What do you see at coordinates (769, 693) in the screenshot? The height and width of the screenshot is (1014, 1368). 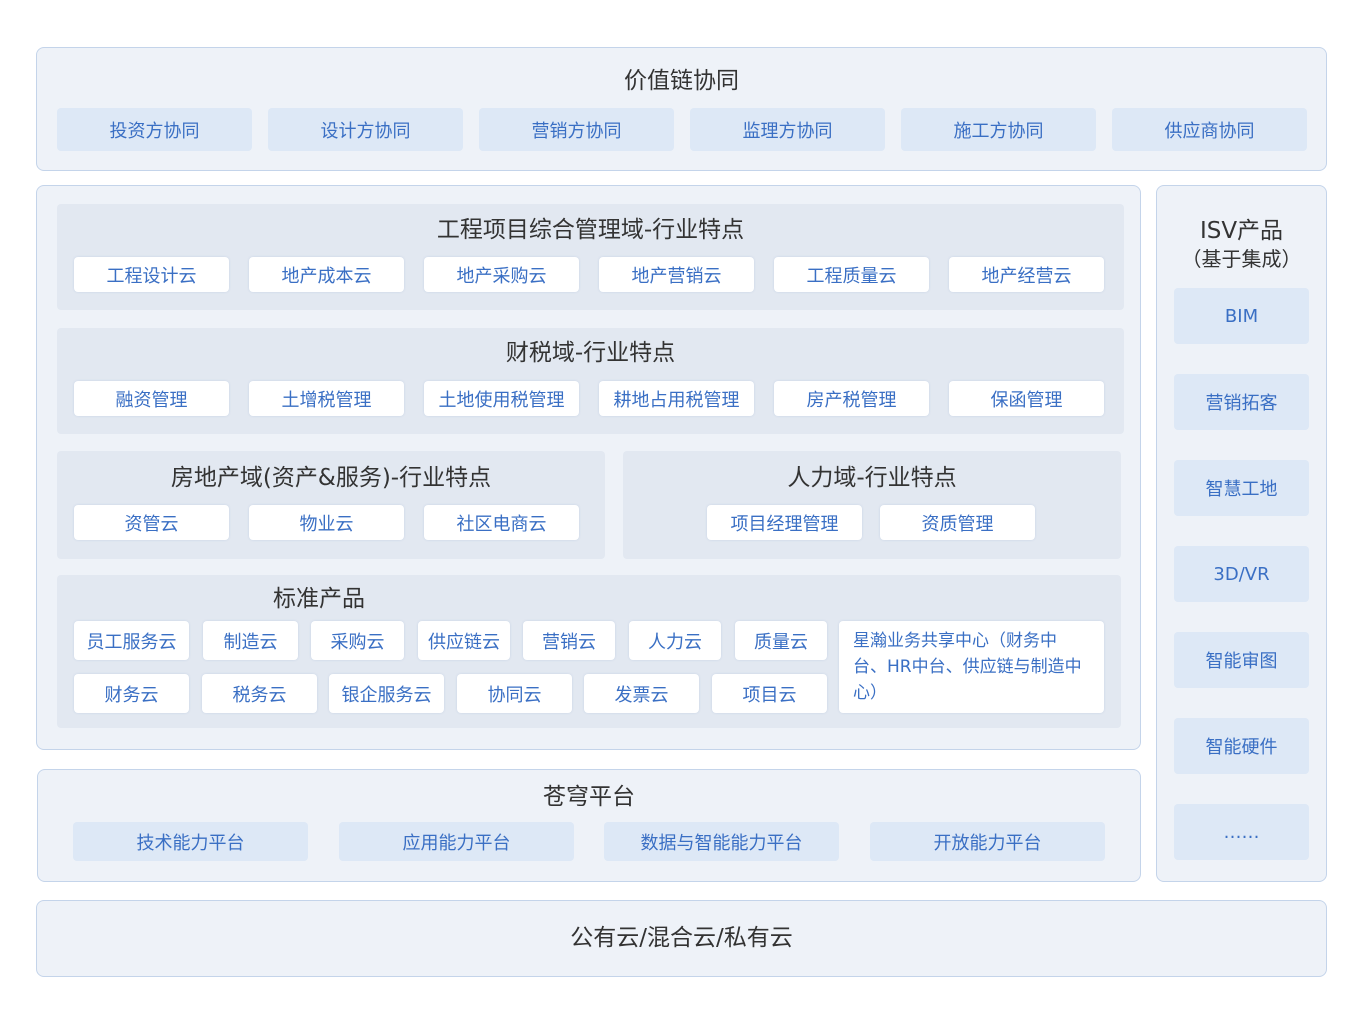 I see `standard-item: 项目云` at bounding box center [769, 693].